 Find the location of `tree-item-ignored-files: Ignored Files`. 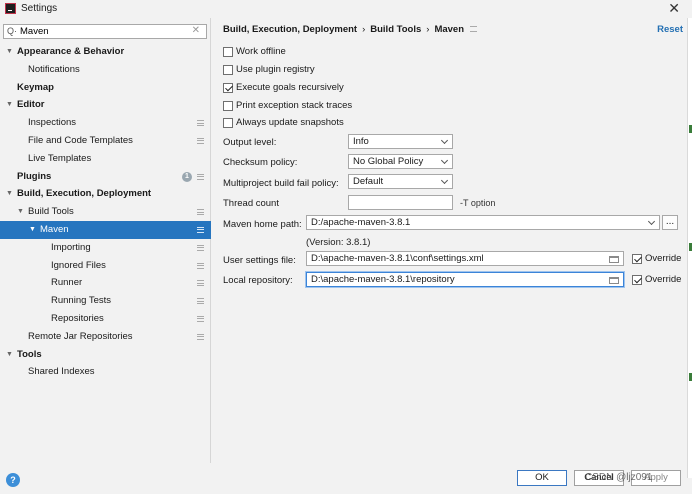

tree-item-ignored-files: Ignored Files is located at coordinates (105, 266).